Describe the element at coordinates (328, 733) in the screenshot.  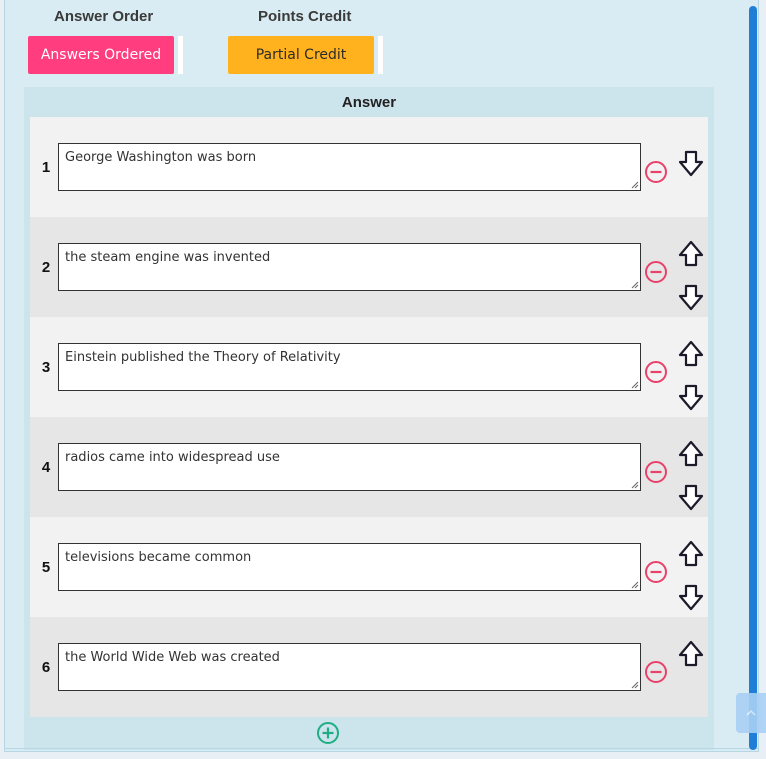
I see `add-answer-plus-circle-icon` at that location.